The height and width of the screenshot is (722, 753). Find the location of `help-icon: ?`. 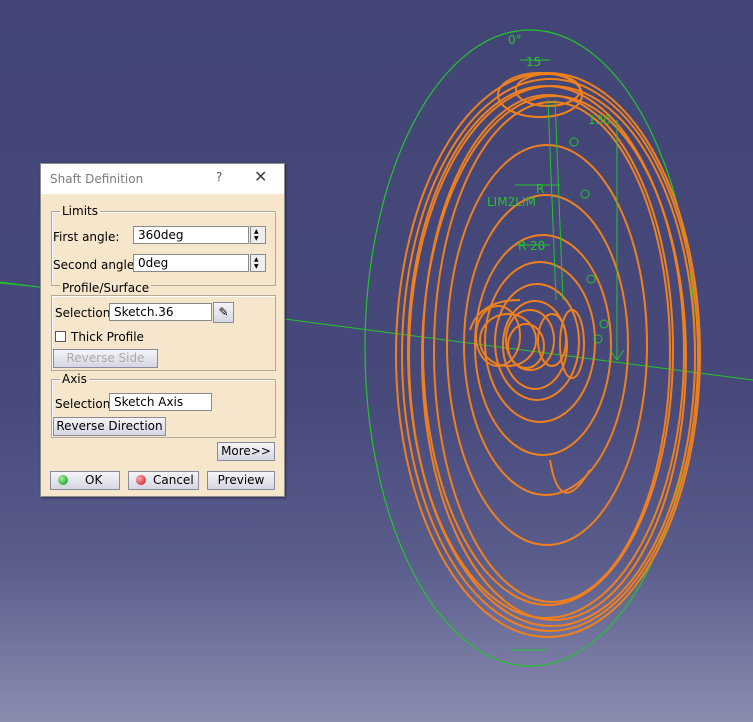

help-icon: ? is located at coordinates (219, 177).